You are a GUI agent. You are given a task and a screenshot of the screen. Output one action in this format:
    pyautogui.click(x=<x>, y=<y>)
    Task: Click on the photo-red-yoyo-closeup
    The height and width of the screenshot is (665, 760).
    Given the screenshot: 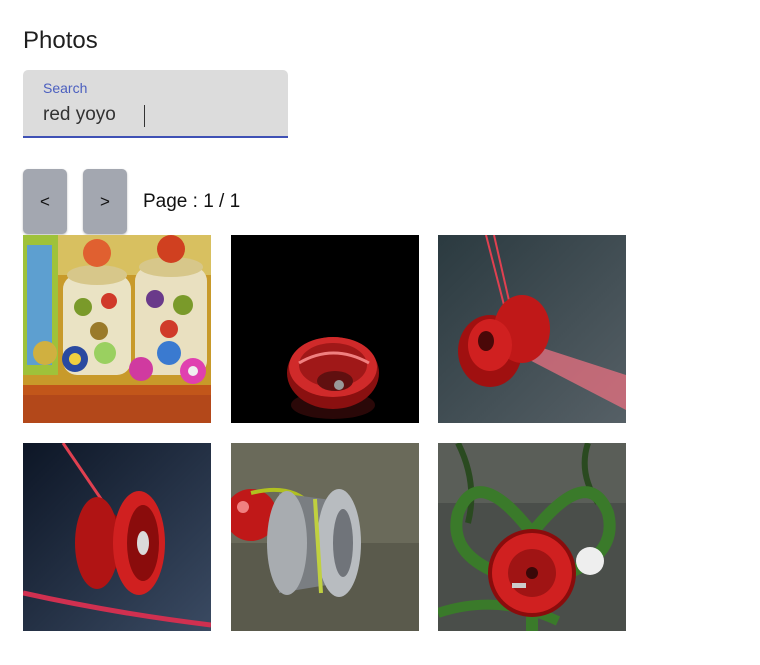 What is the action you would take?
    pyautogui.click(x=117, y=537)
    